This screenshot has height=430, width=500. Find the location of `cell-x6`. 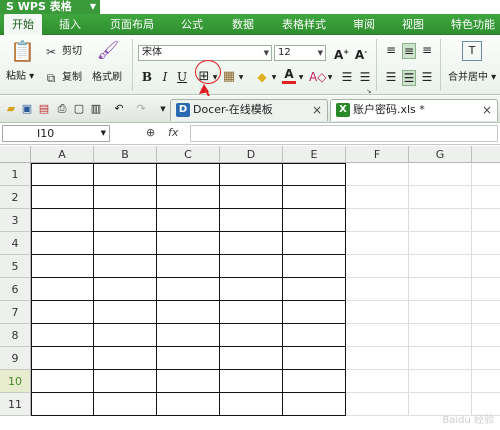

cell-x6 is located at coordinates (486, 289).